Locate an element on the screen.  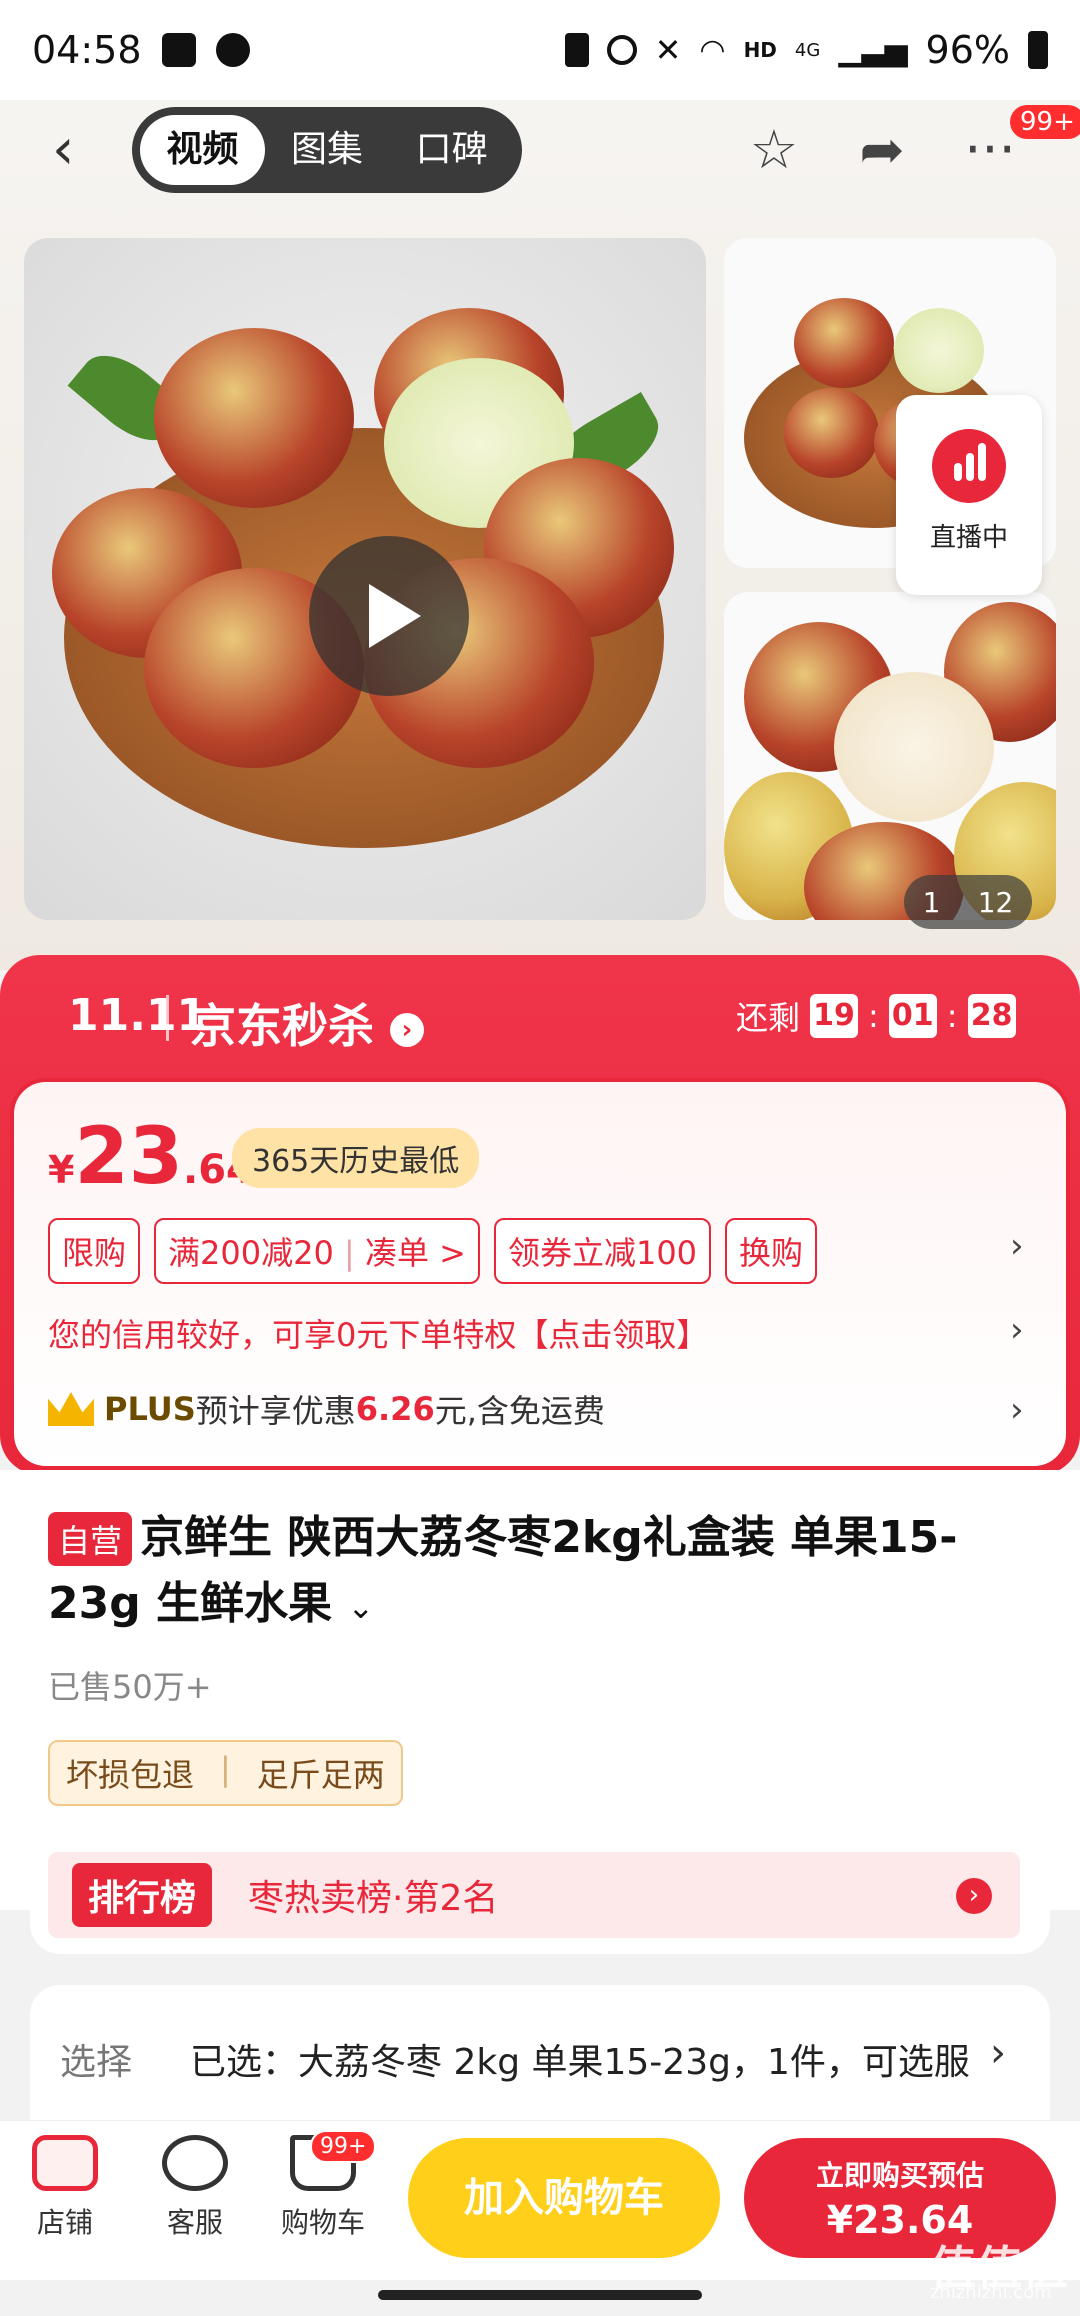
share-icon: ➦ is located at coordinates (882, 150).